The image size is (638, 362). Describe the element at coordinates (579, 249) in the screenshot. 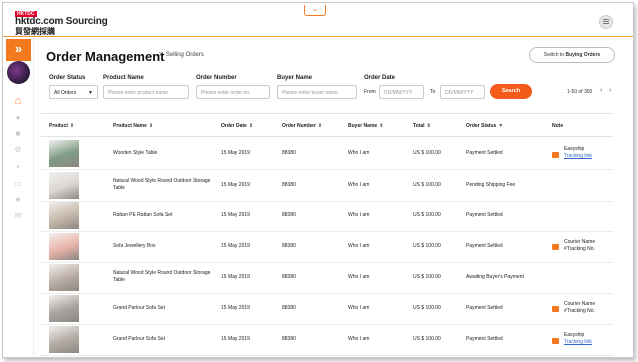

I see `note-line2: #Tracking No.` at that location.